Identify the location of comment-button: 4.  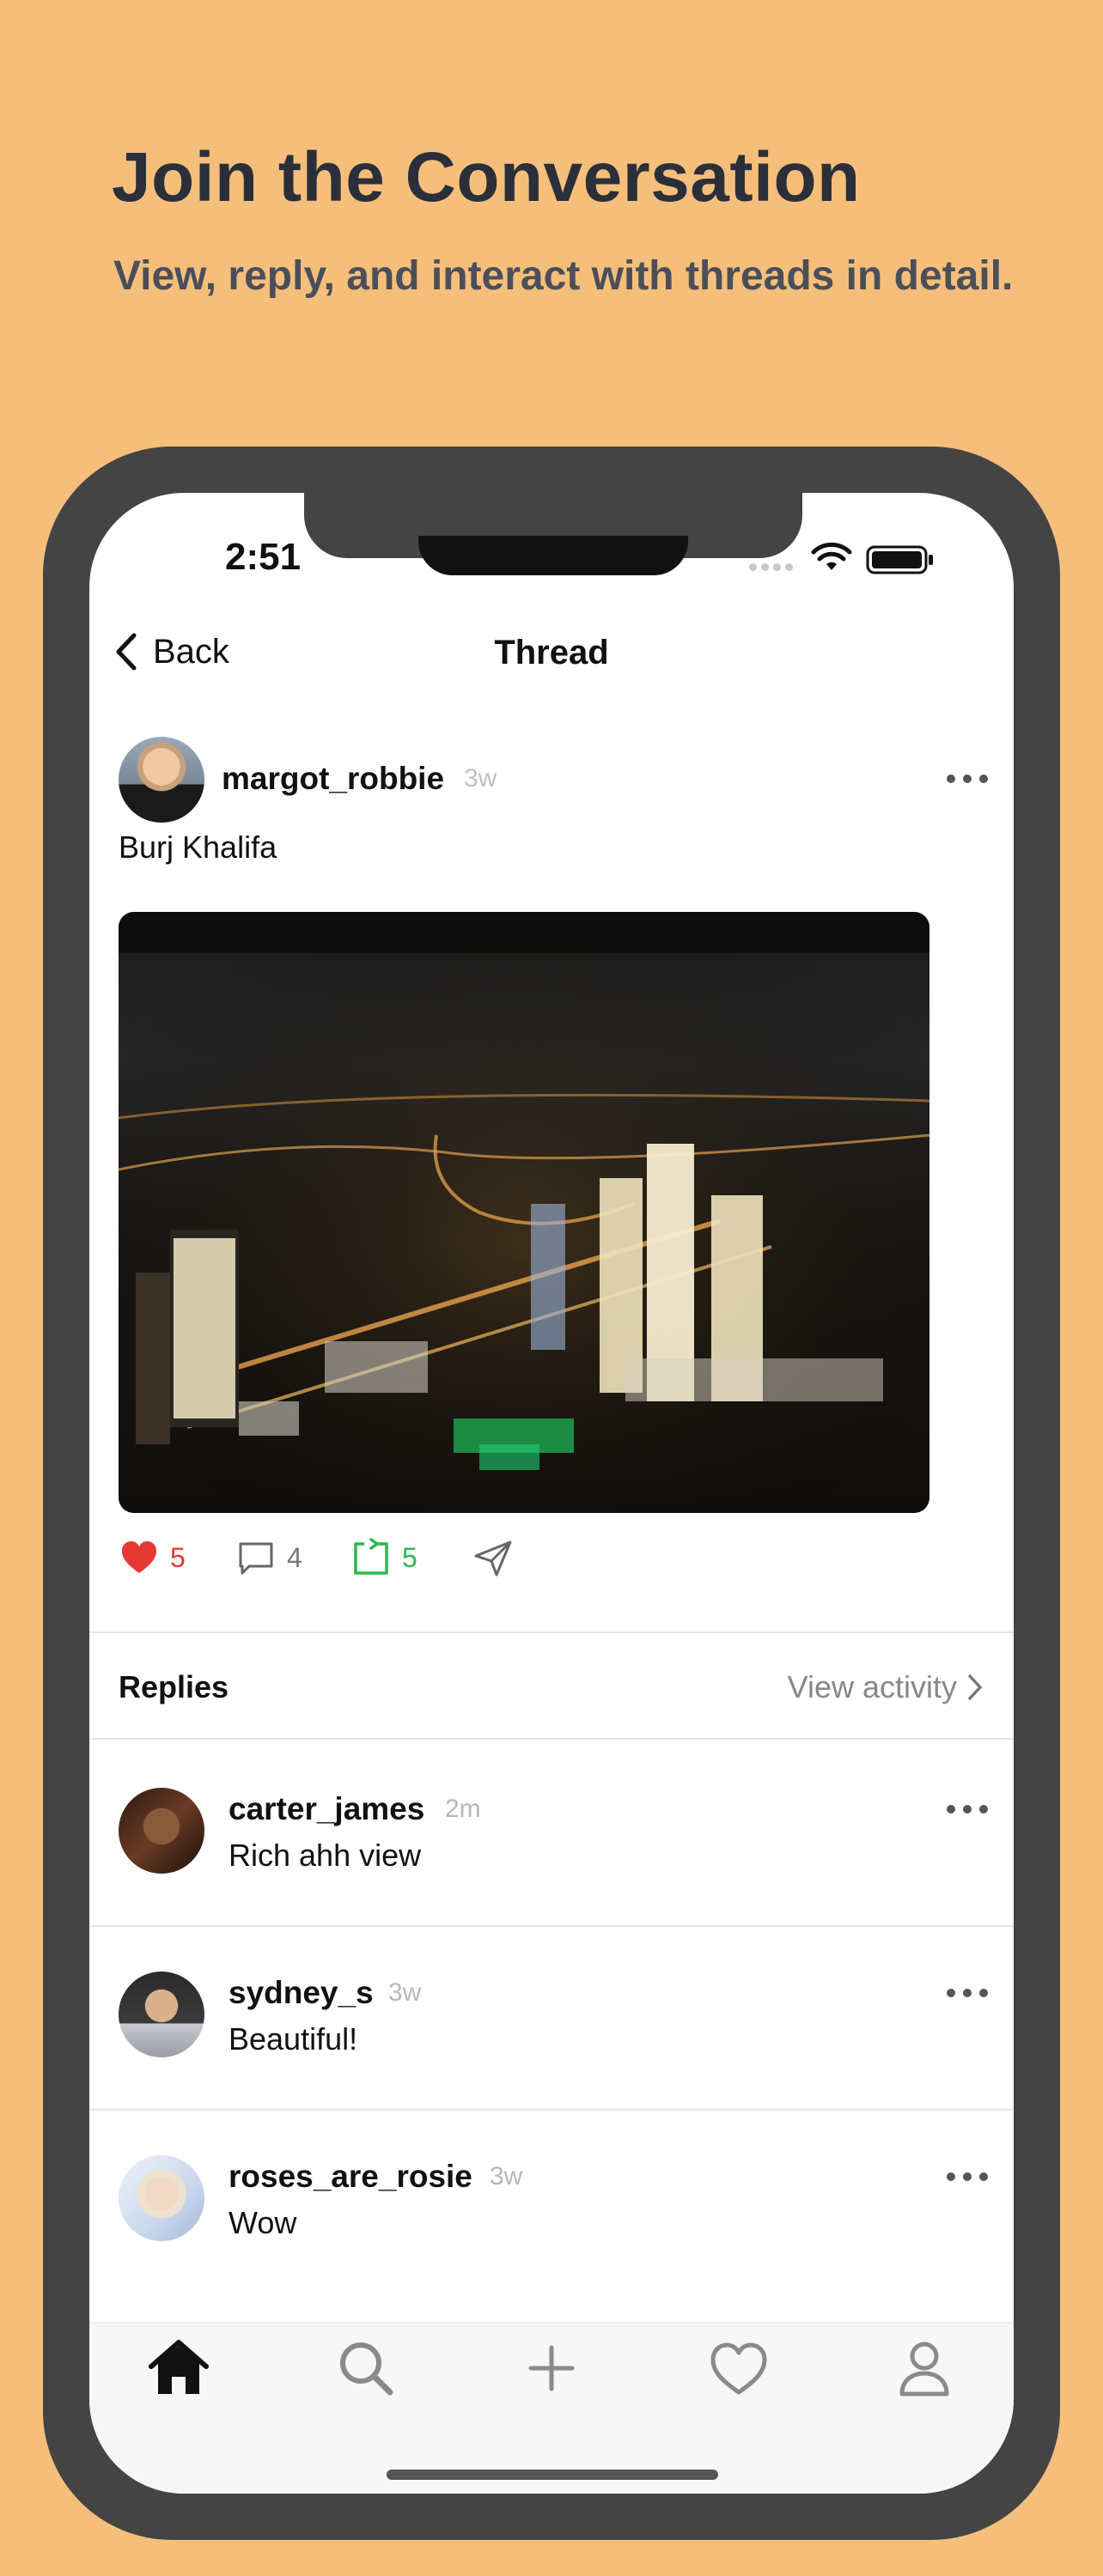
(268, 1557).